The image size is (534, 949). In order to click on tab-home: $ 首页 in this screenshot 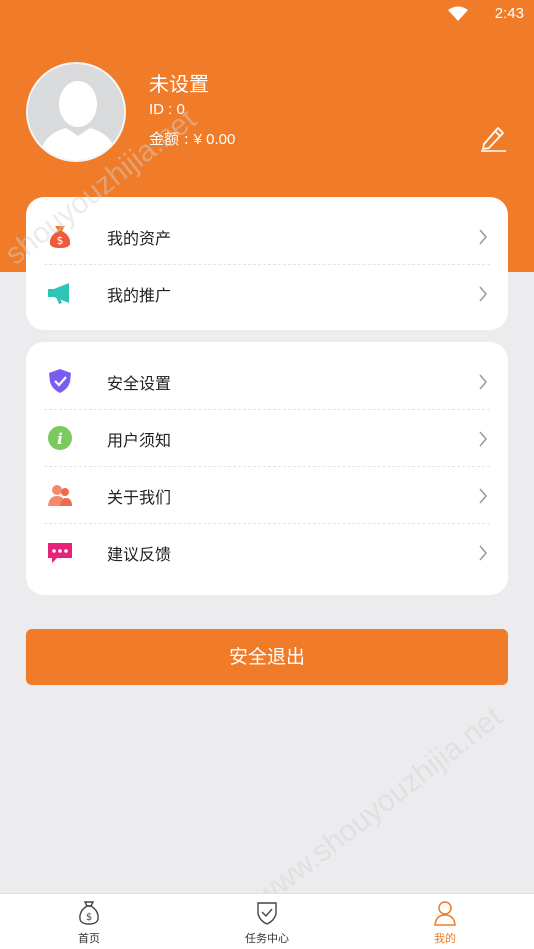, I will do `click(89, 921)`.